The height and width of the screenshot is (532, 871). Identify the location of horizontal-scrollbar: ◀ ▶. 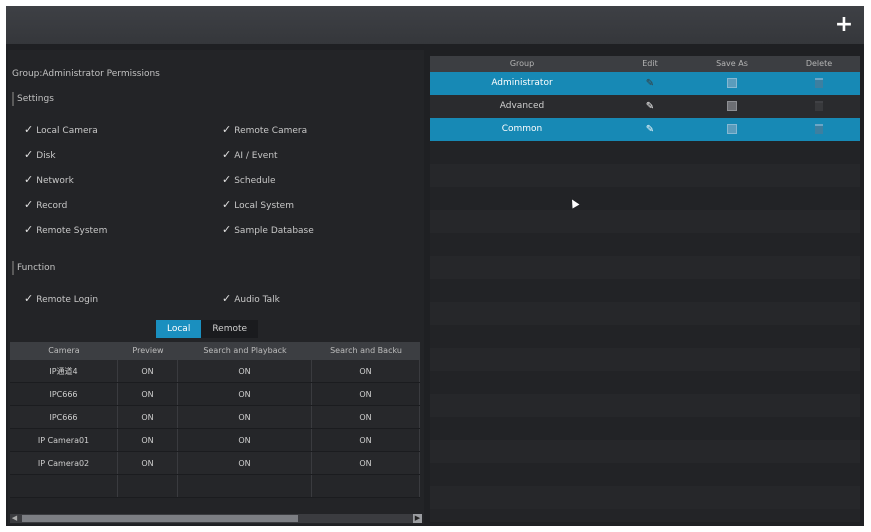
(216, 518).